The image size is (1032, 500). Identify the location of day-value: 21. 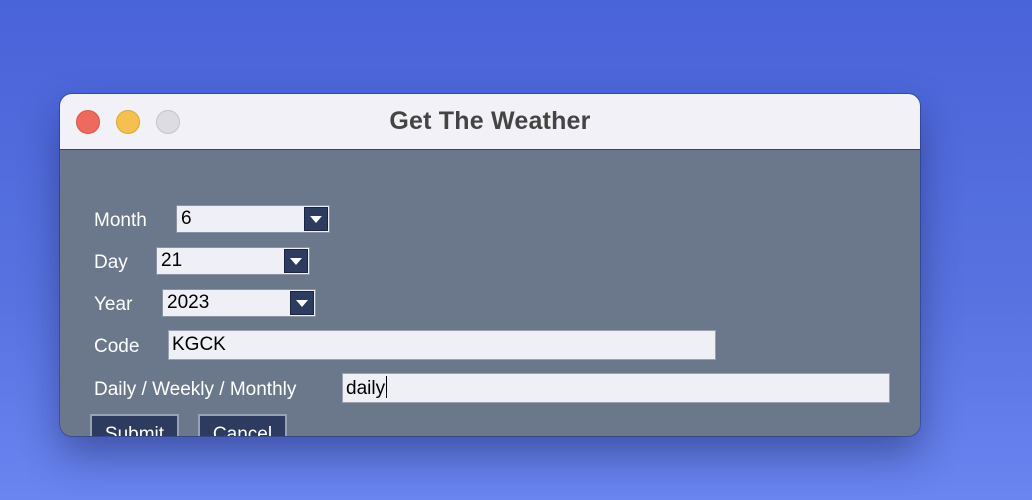
(172, 260).